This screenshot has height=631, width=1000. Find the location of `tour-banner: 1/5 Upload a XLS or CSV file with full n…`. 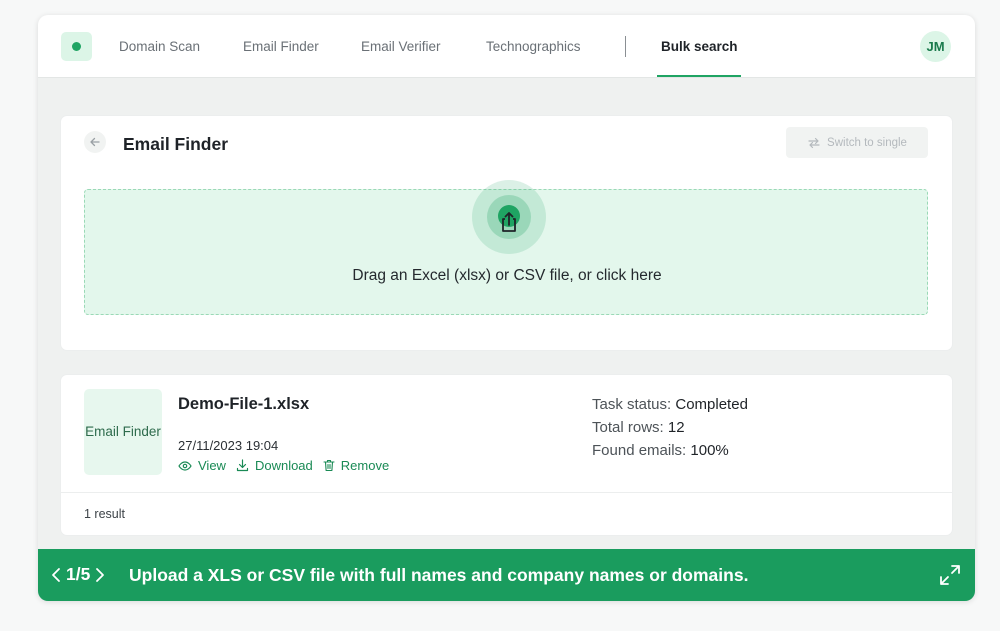

tour-banner: 1/5 Upload a XLS or CSV file with full n… is located at coordinates (506, 575).